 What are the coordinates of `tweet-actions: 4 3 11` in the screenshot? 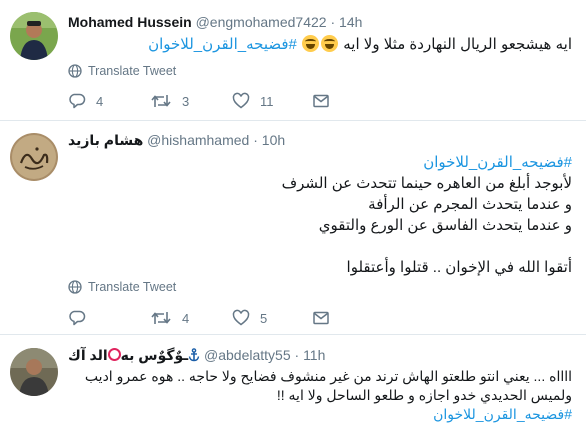 It's located at (218, 104).